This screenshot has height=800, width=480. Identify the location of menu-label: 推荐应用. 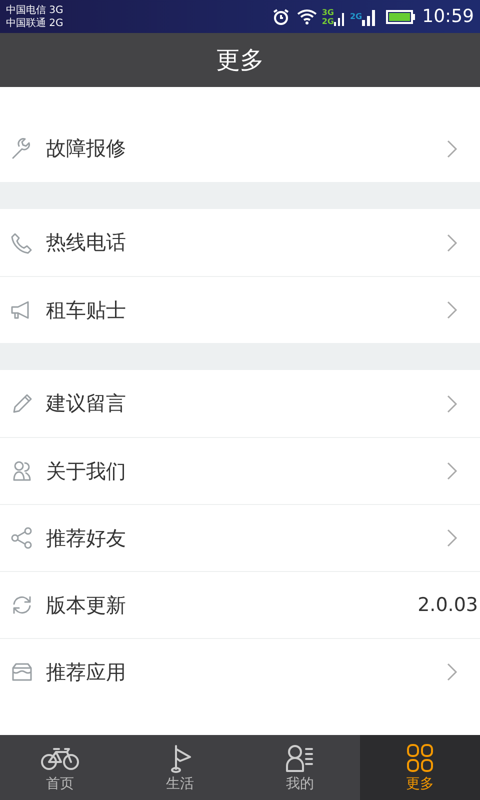
(86, 672).